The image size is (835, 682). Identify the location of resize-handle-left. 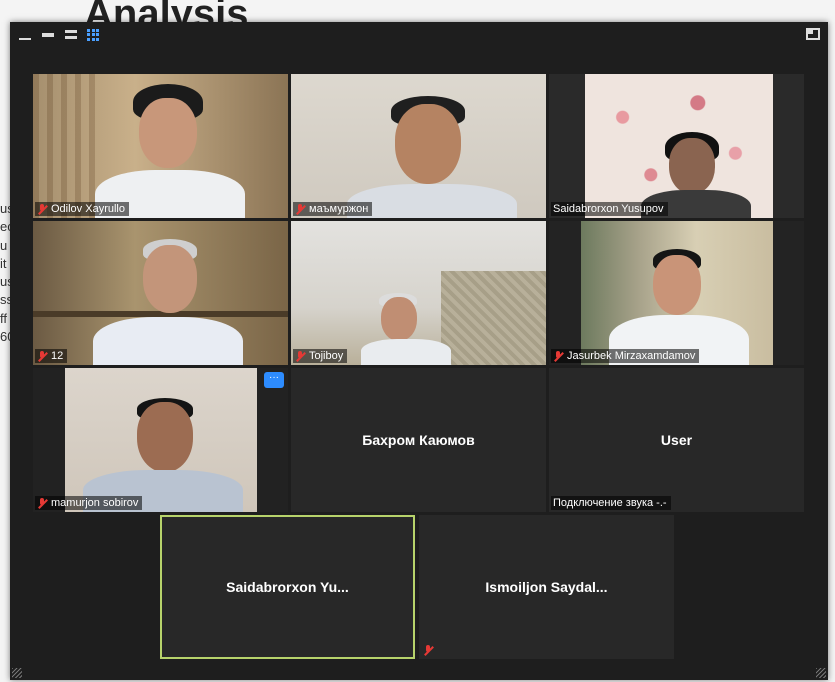
(17, 673).